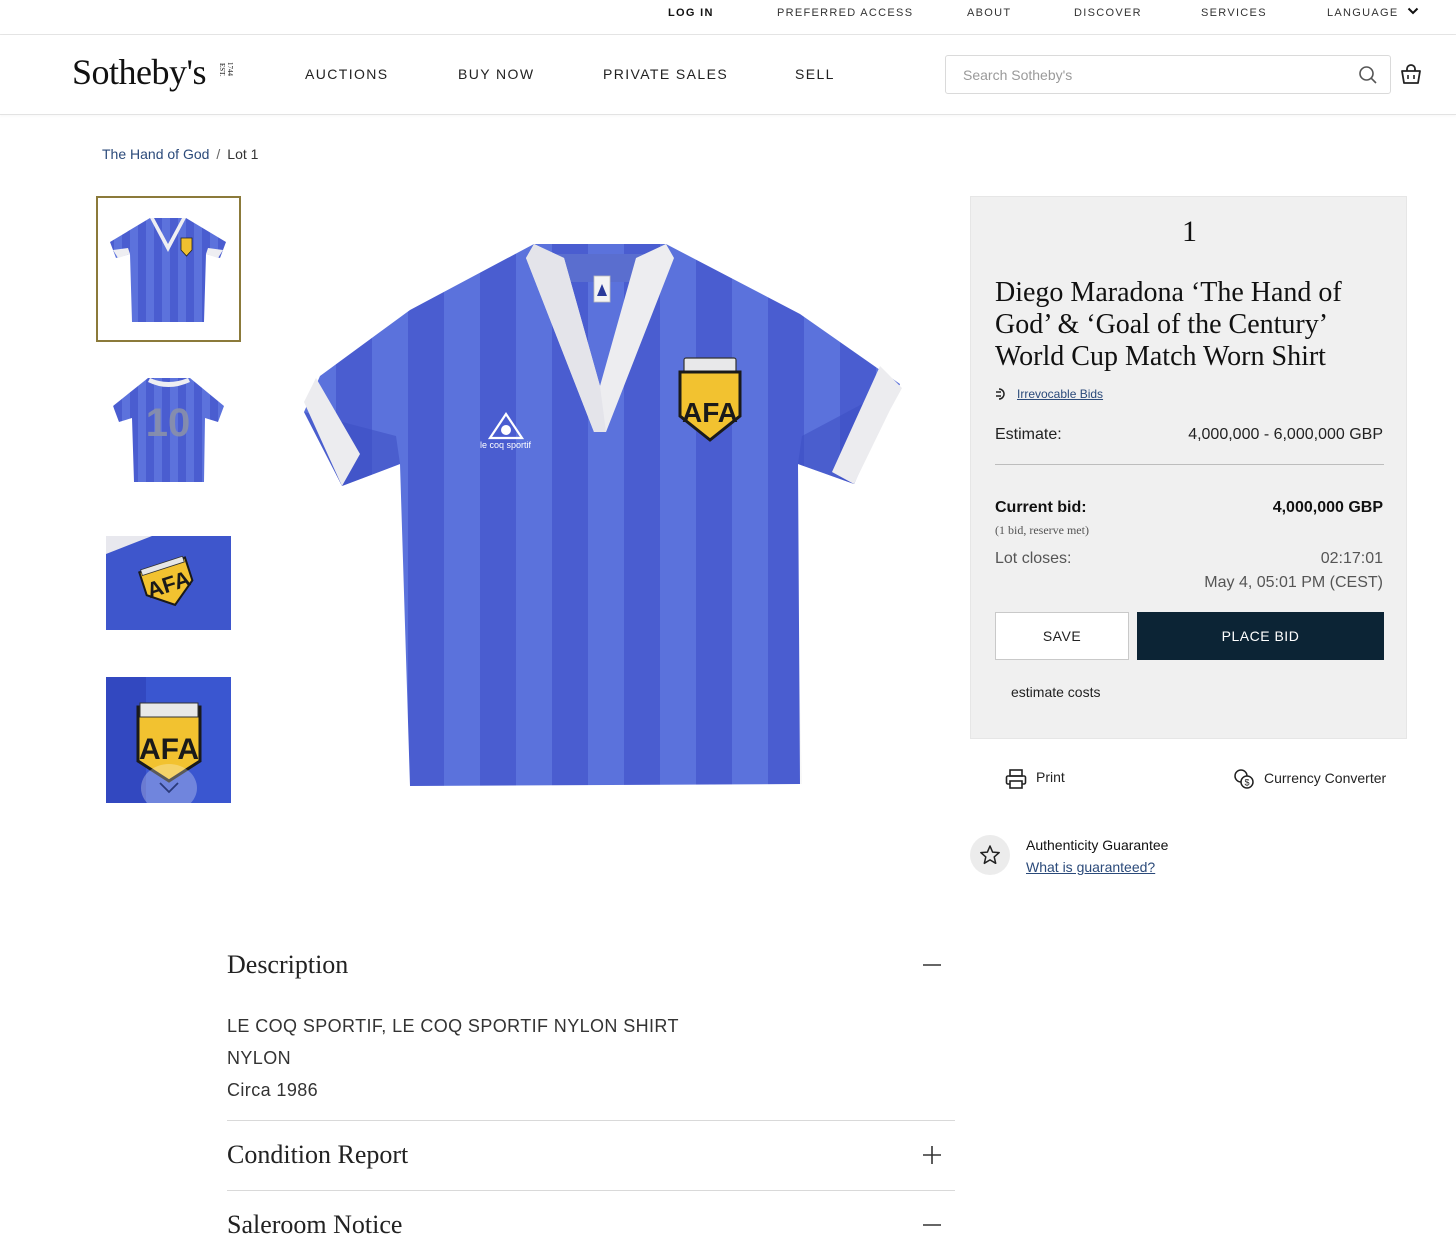 This screenshot has height=1247, width=1456. What do you see at coordinates (1234, 13) in the screenshot?
I see `services-link: SERVICES` at bounding box center [1234, 13].